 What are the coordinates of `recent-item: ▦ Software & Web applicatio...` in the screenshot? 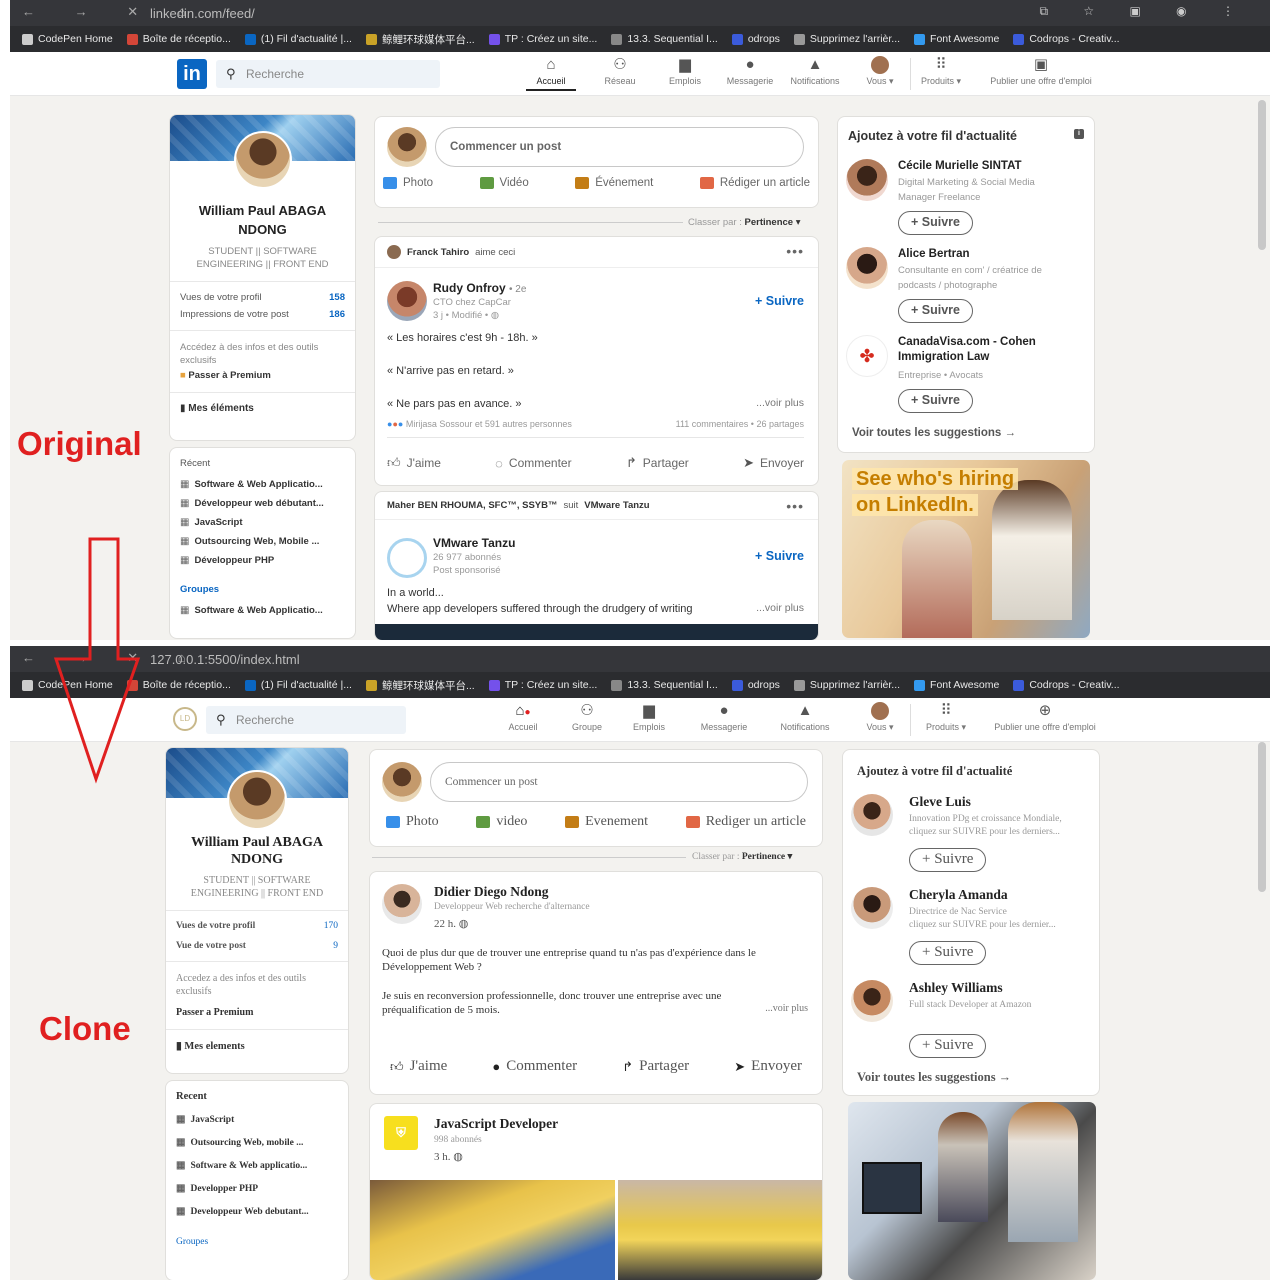 It's located at (257, 1165).